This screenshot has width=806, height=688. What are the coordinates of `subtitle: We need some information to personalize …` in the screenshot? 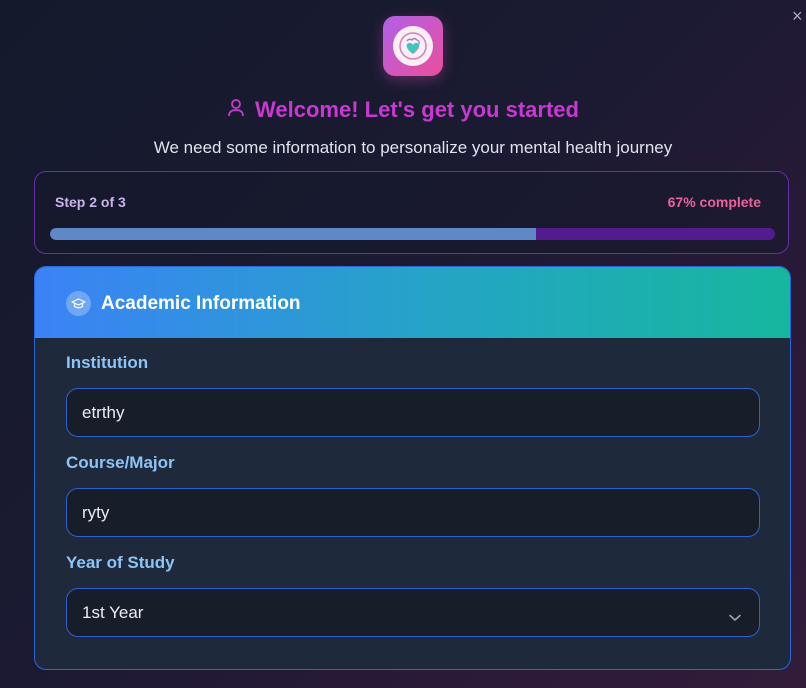 It's located at (413, 147).